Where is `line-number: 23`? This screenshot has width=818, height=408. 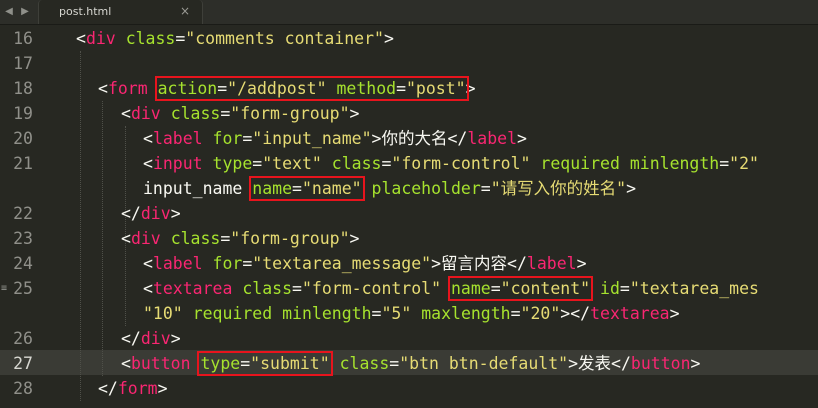
line-number: 23 is located at coordinates (23, 238).